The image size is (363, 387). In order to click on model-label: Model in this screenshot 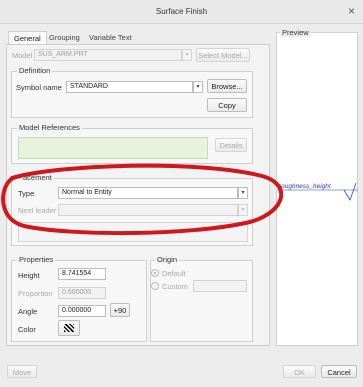, I will do `click(22, 55)`.